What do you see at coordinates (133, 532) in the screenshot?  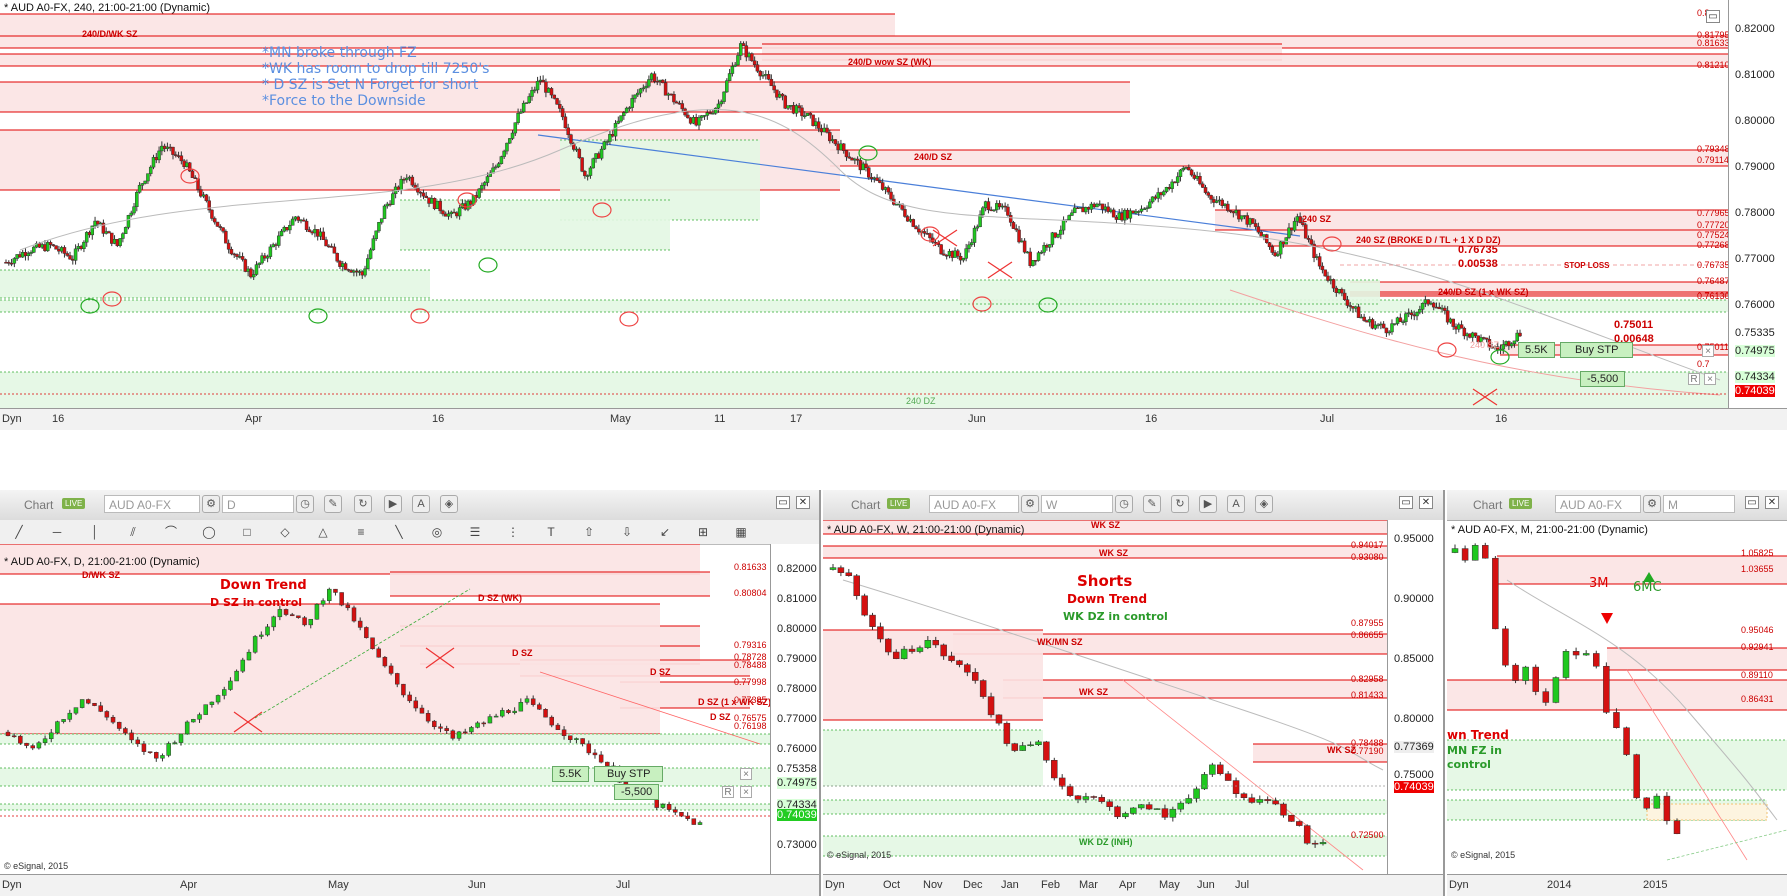 I see `channel-tool-icon: ⫽` at bounding box center [133, 532].